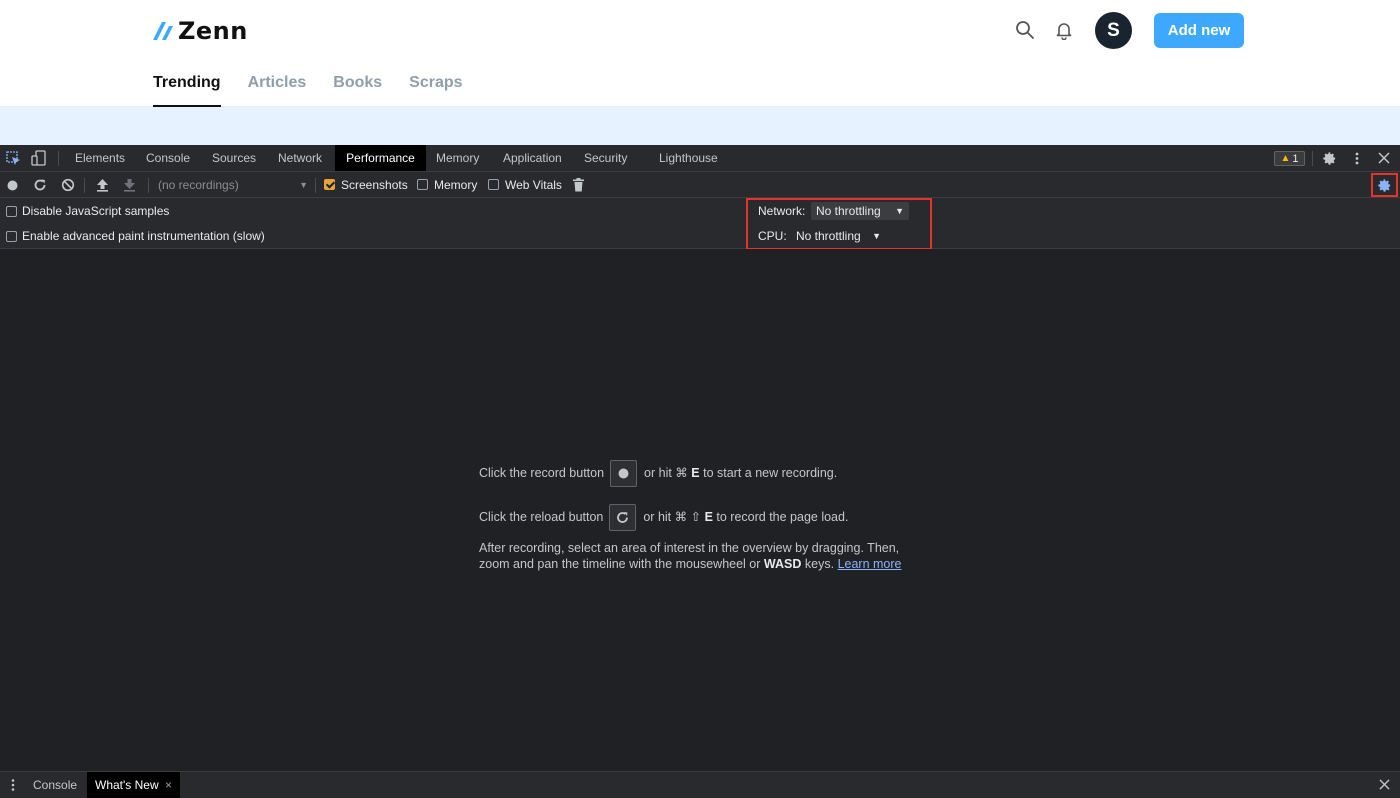  Describe the element at coordinates (493, 184) in the screenshot. I see `web-vitals-checkbox` at that location.